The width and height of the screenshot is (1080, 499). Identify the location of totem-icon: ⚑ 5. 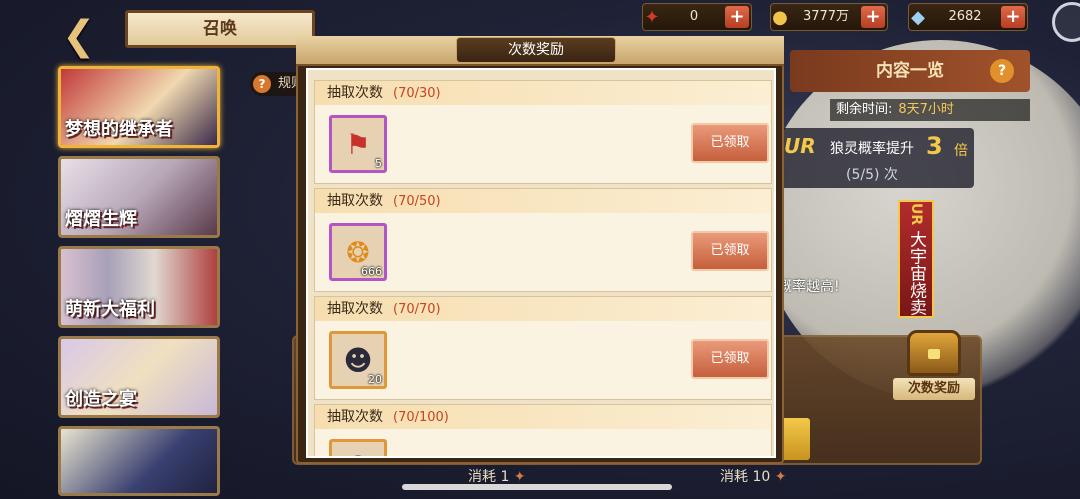
(358, 144).